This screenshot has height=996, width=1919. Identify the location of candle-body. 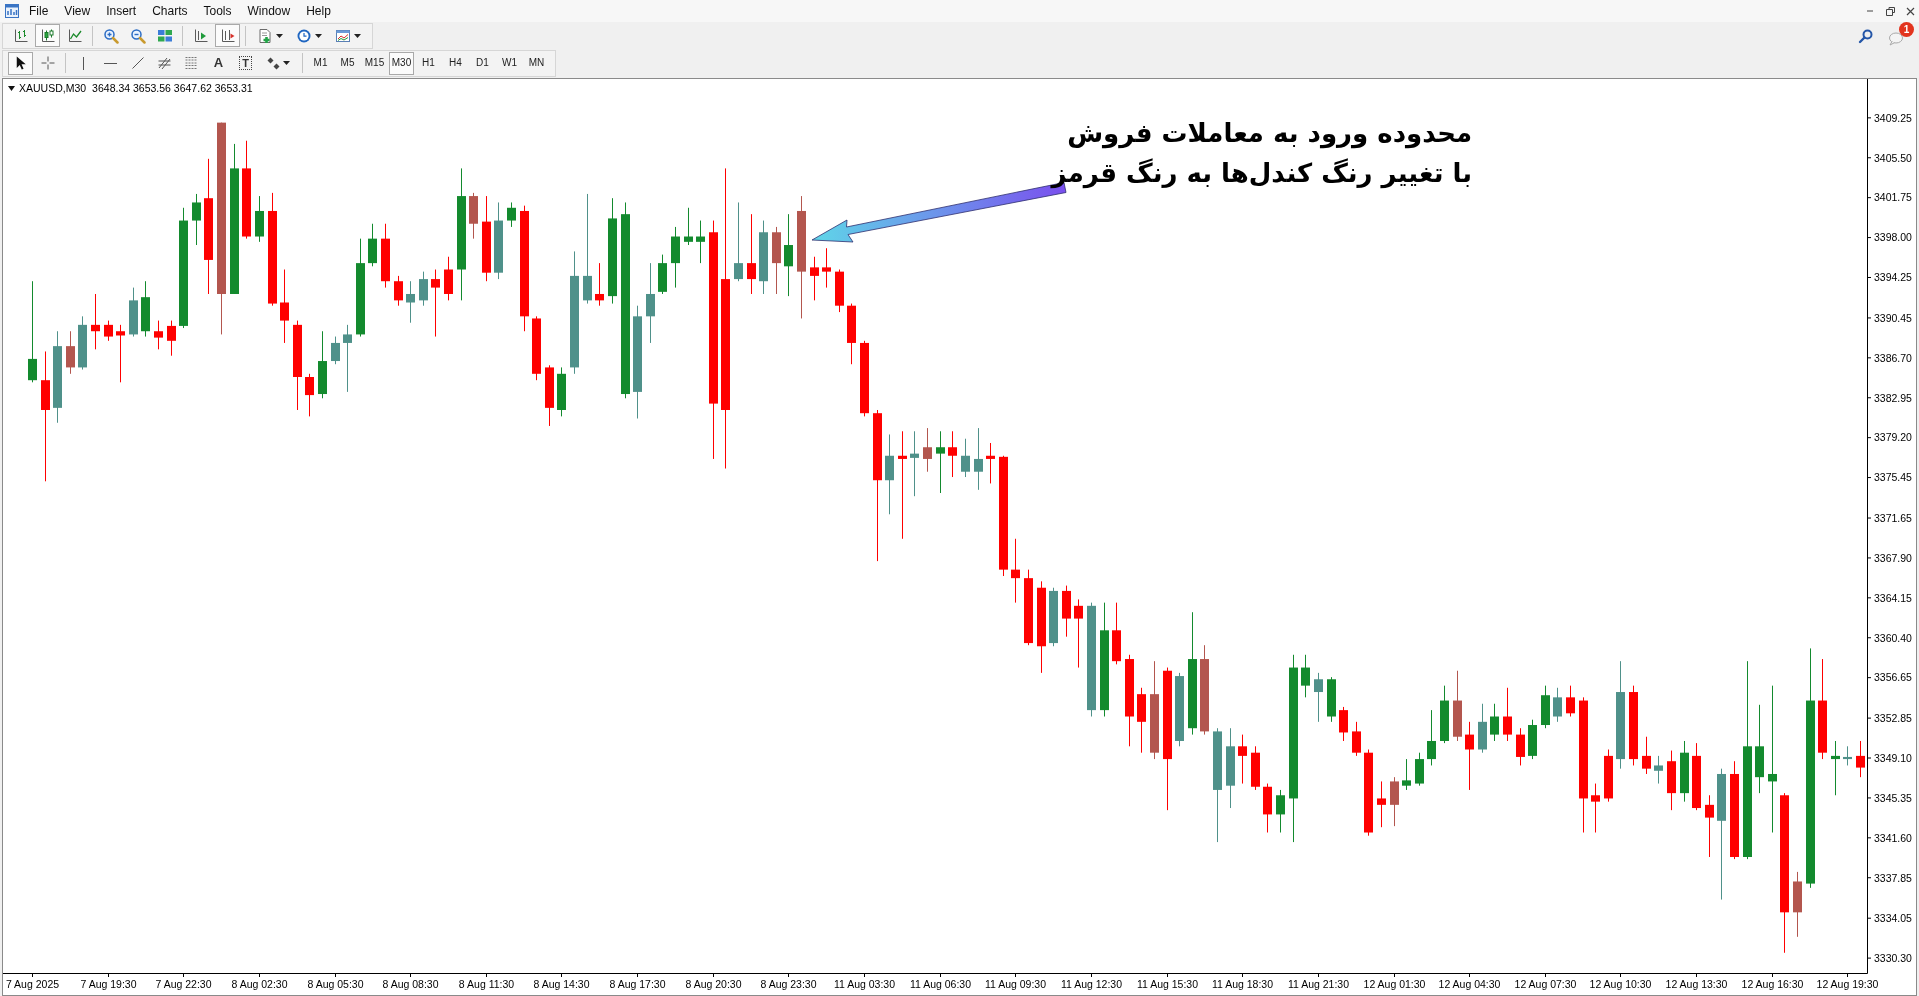
(108, 330).